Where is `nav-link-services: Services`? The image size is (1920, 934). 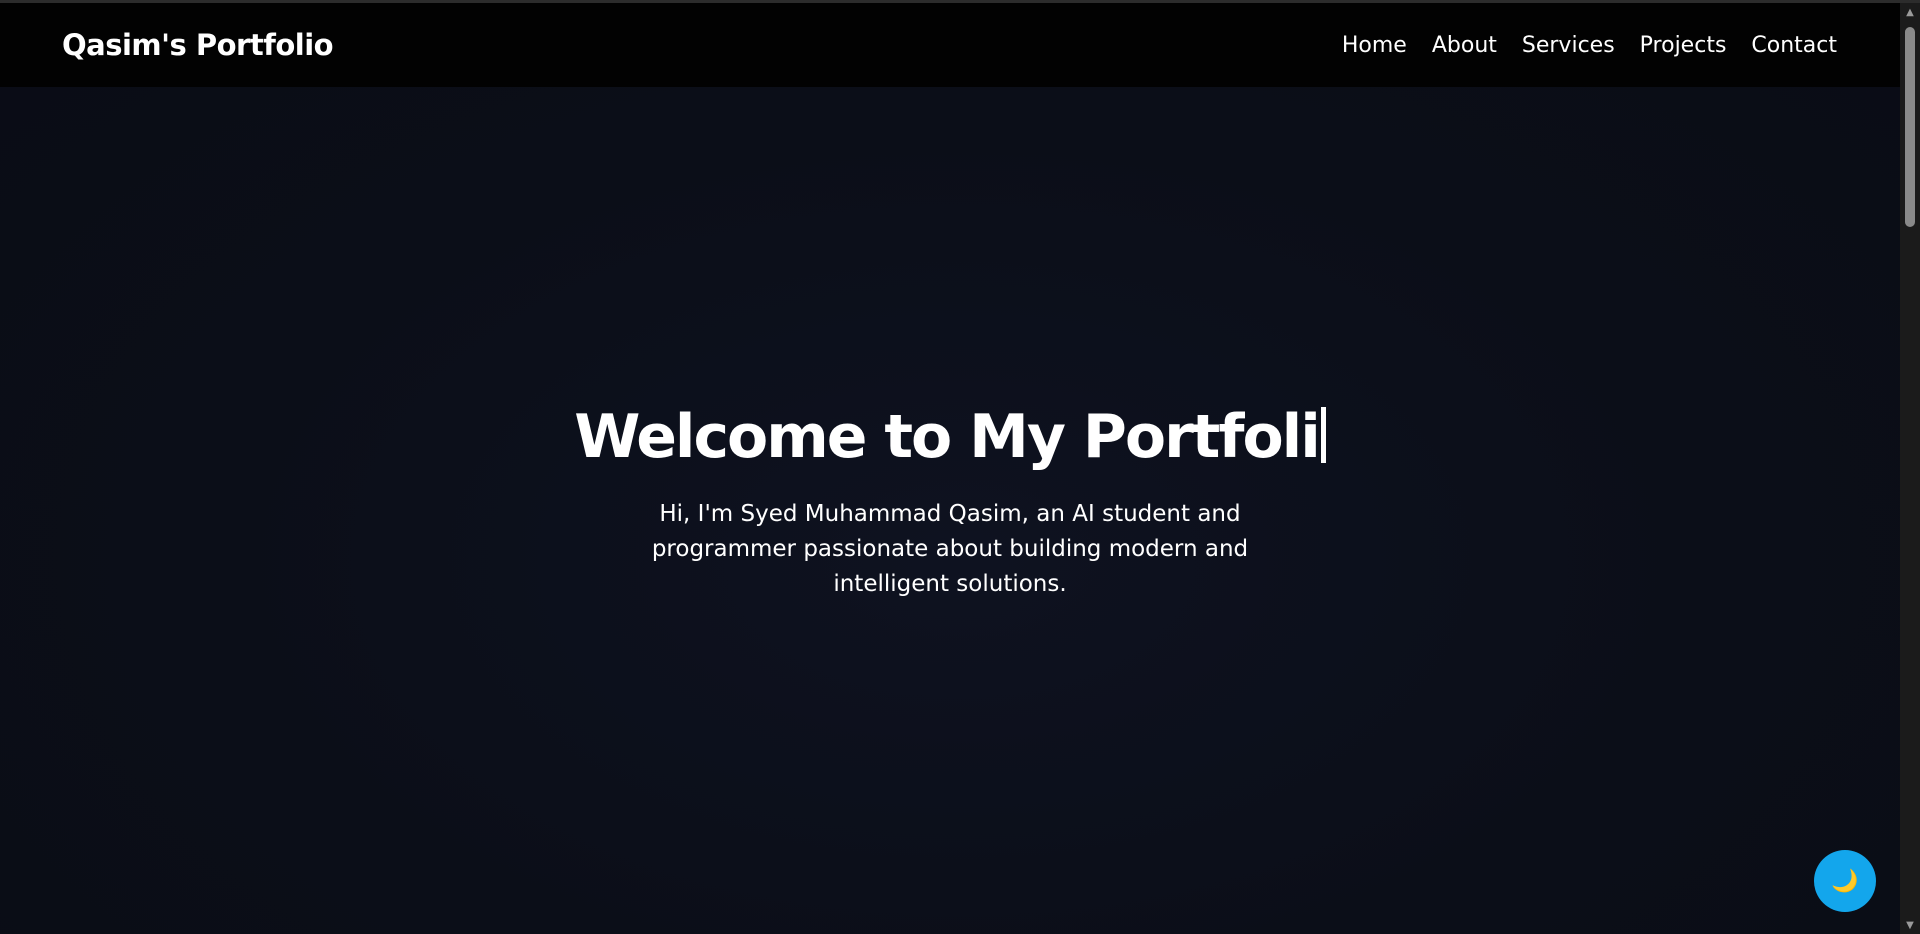 nav-link-services: Services is located at coordinates (1568, 45).